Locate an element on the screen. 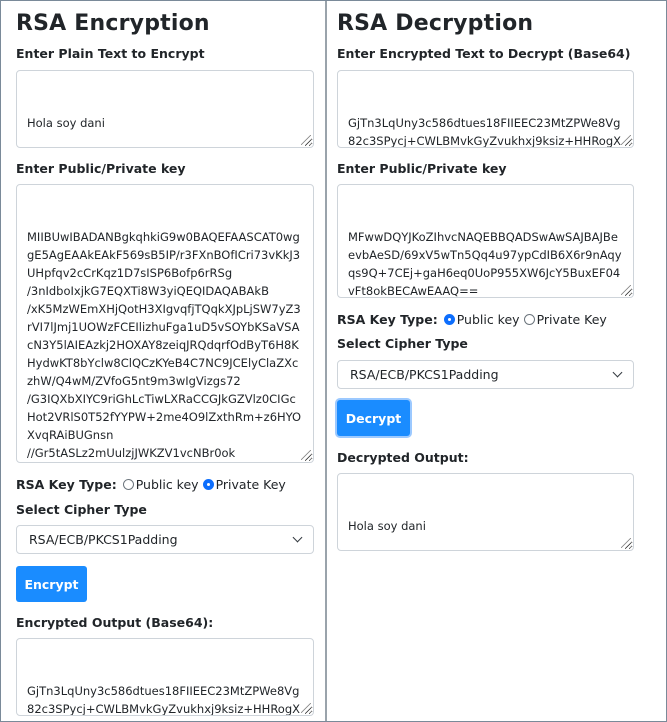 The image size is (667, 722). encrypt-key-label: Enter Public/Private key is located at coordinates (101, 168).